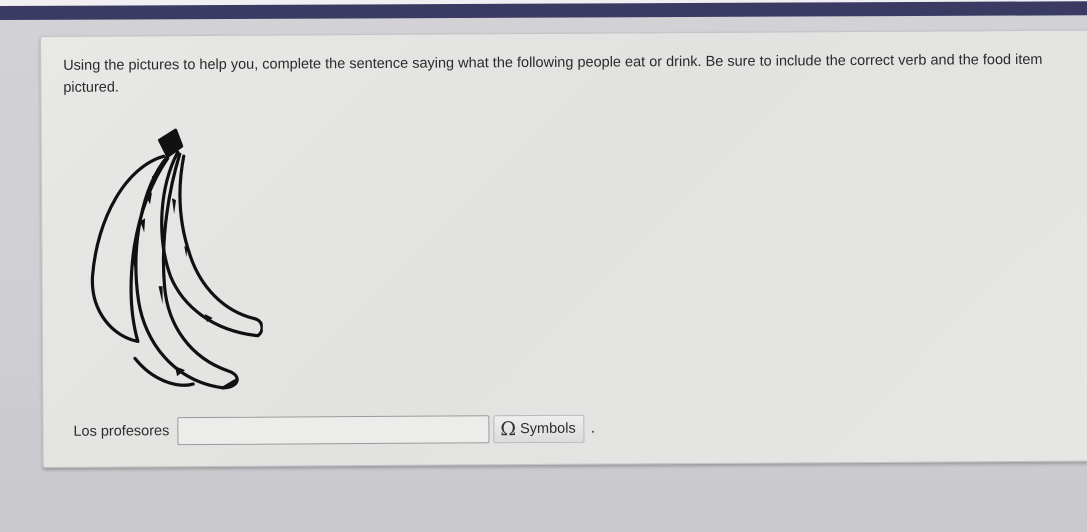 Image resolution: width=1087 pixels, height=532 pixels. I want to click on sentence-period: ., so click(593, 428).